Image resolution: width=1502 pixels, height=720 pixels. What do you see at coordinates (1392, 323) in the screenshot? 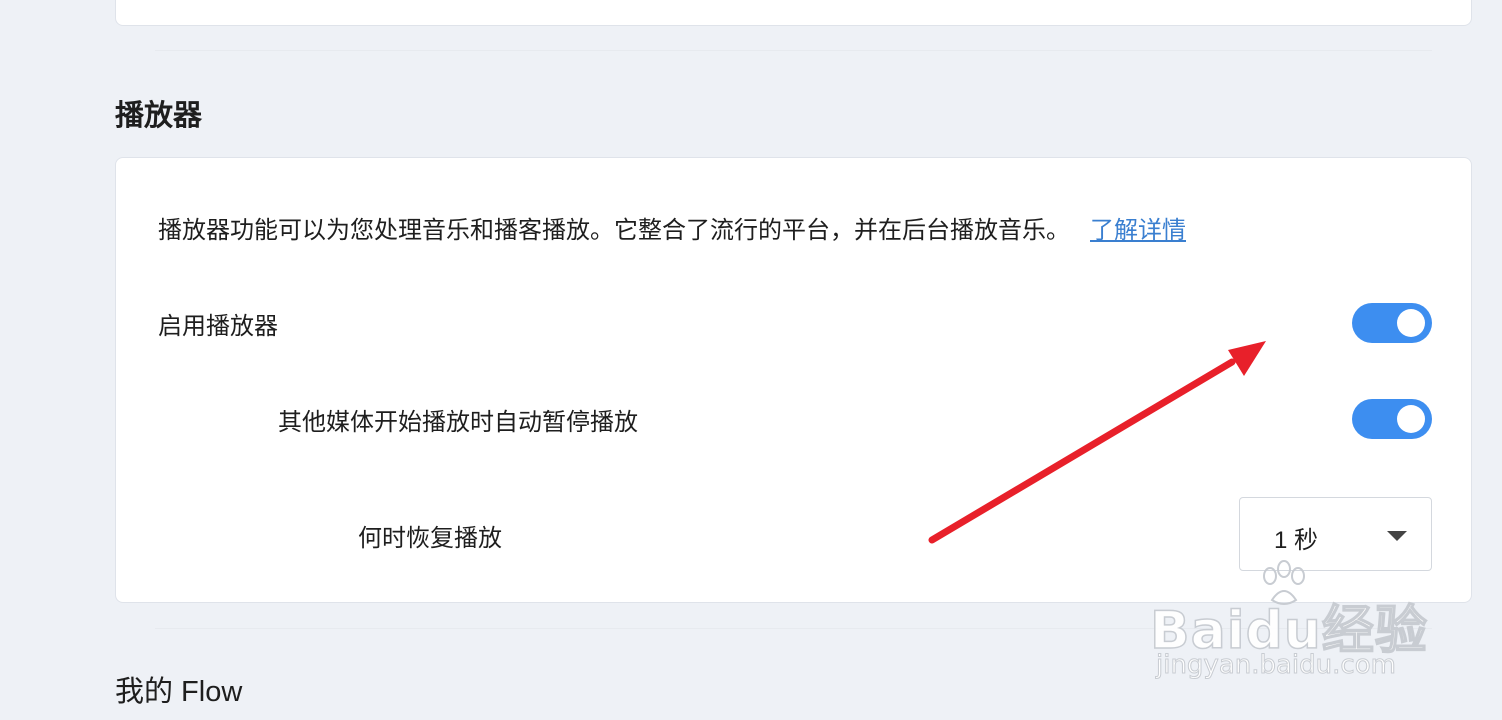
I see `enable-player-toggle` at bounding box center [1392, 323].